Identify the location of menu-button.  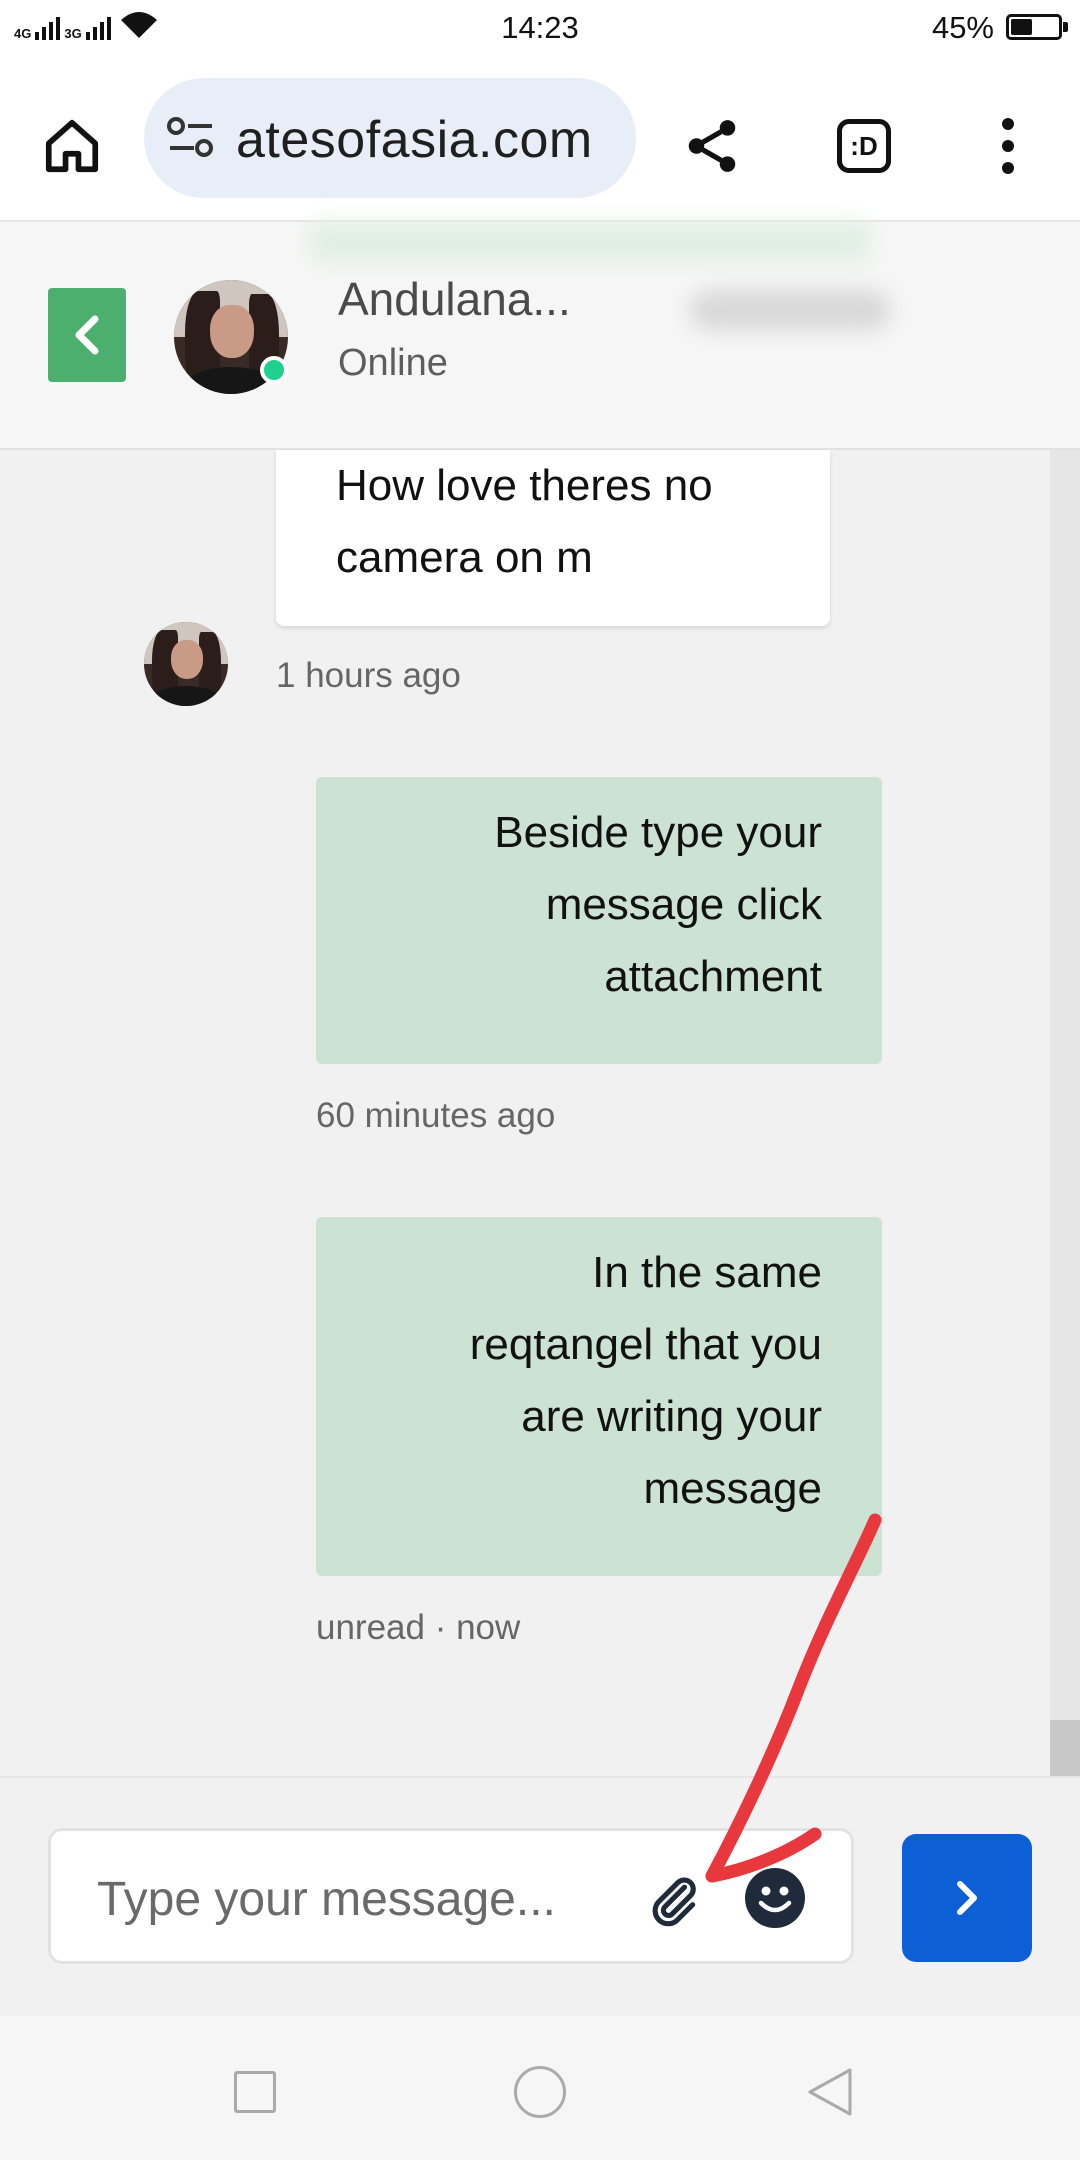
(1008, 146).